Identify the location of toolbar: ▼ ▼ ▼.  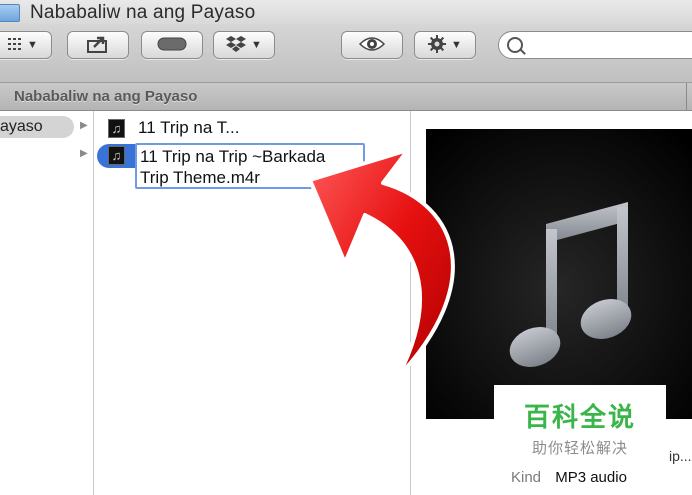
(346, 53).